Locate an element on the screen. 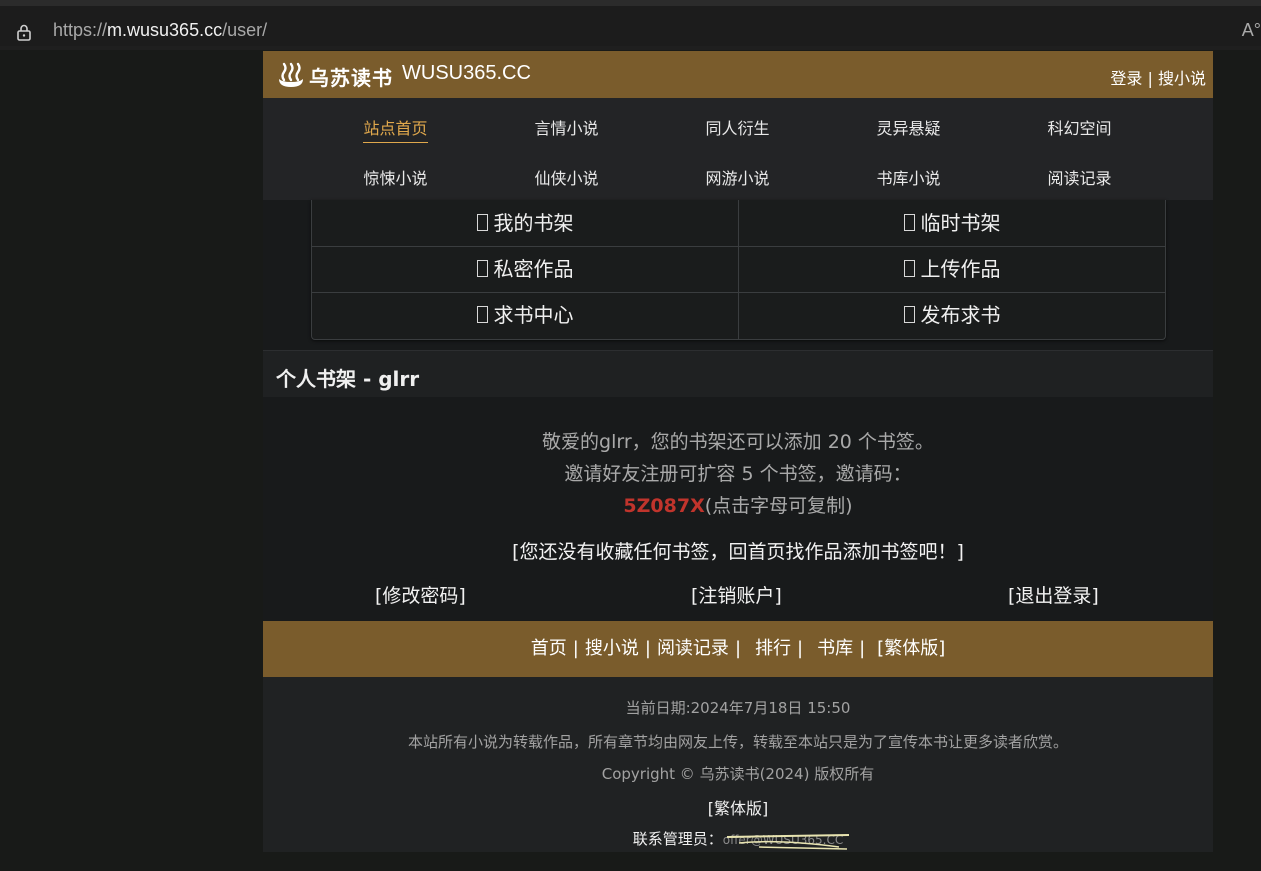 Image resolution: width=1261 pixels, height=871 pixels. logo-chinese: 乌苏读书 is located at coordinates (351, 76).